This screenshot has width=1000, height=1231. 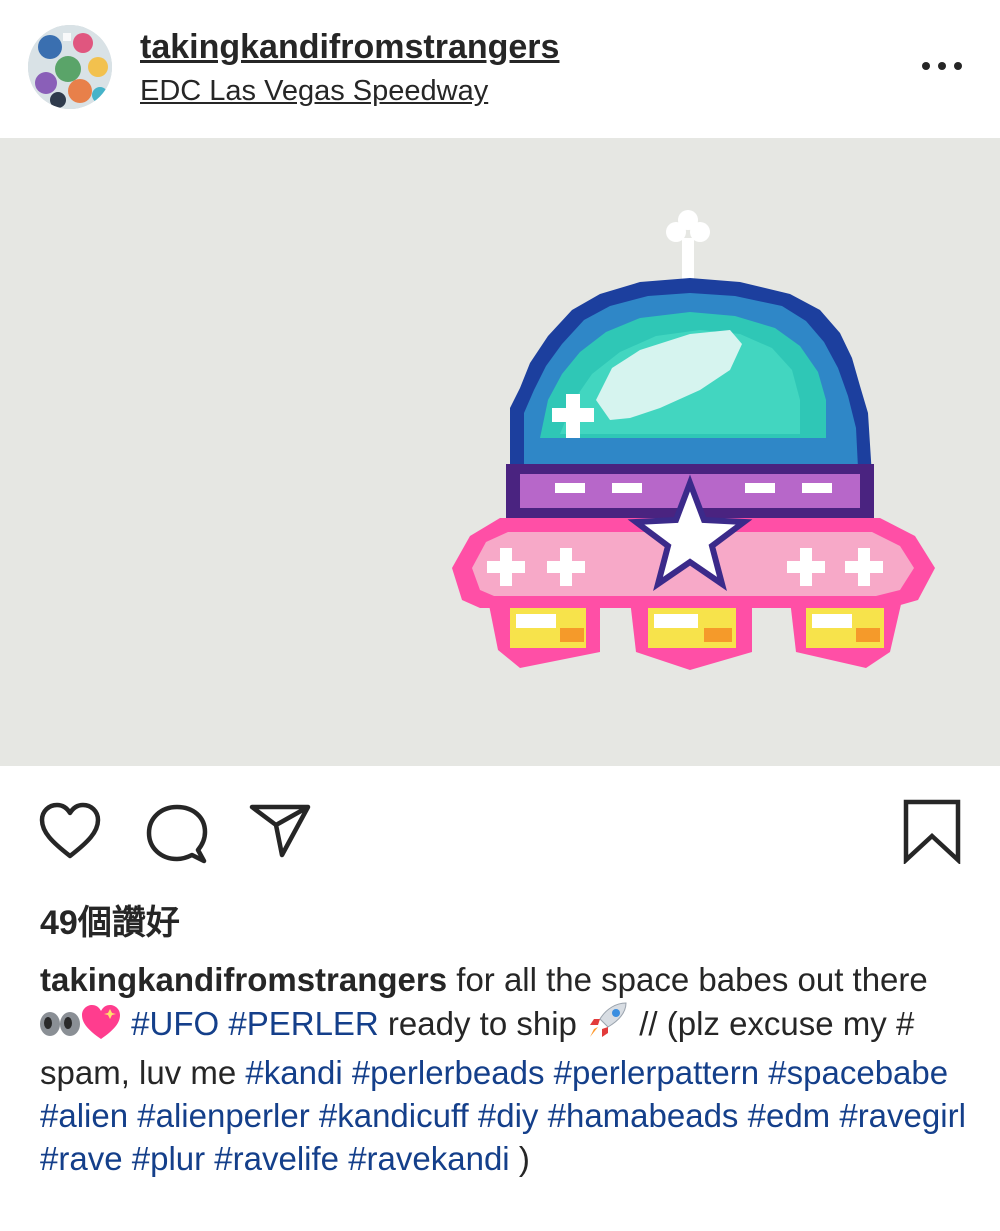 What do you see at coordinates (508, 1115) in the screenshot?
I see `hashtag-diy: #diy` at bounding box center [508, 1115].